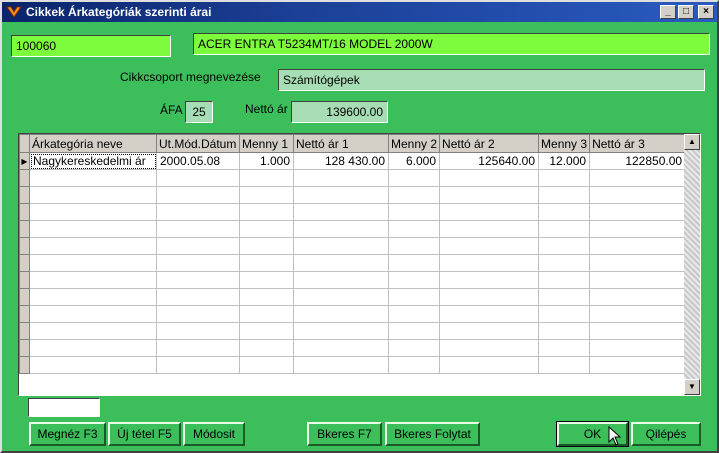  Describe the element at coordinates (564, 161) in the screenshot. I see `grid-cell: 12.000` at that location.